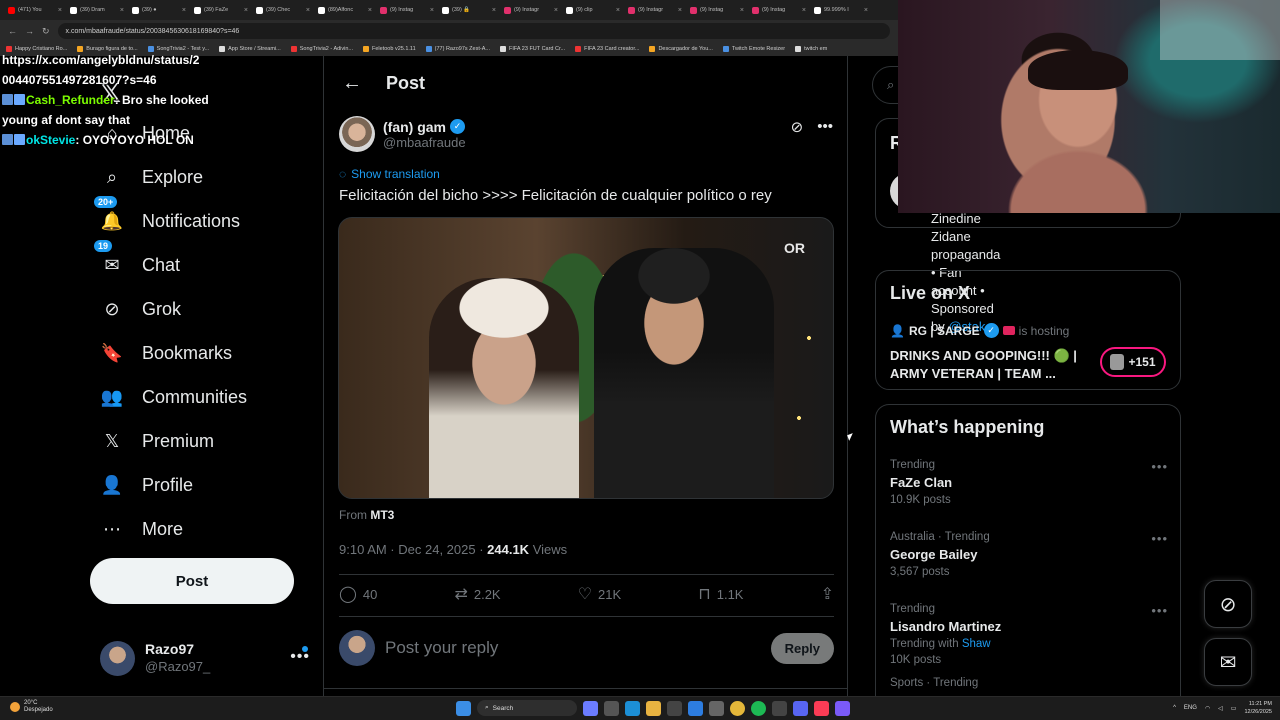 This screenshot has height=720, width=1280. Describe the element at coordinates (167, 216) in the screenshot. I see `nav-item-notifications: 🔔 20+ Notifications` at that location.